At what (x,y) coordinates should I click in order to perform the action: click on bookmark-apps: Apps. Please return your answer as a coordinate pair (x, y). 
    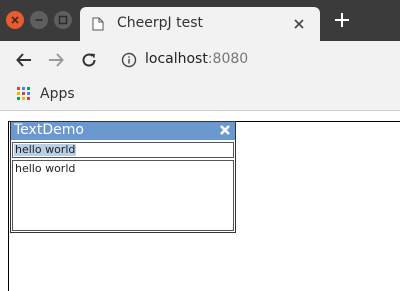
    Looking at the image, I should click on (57, 94).